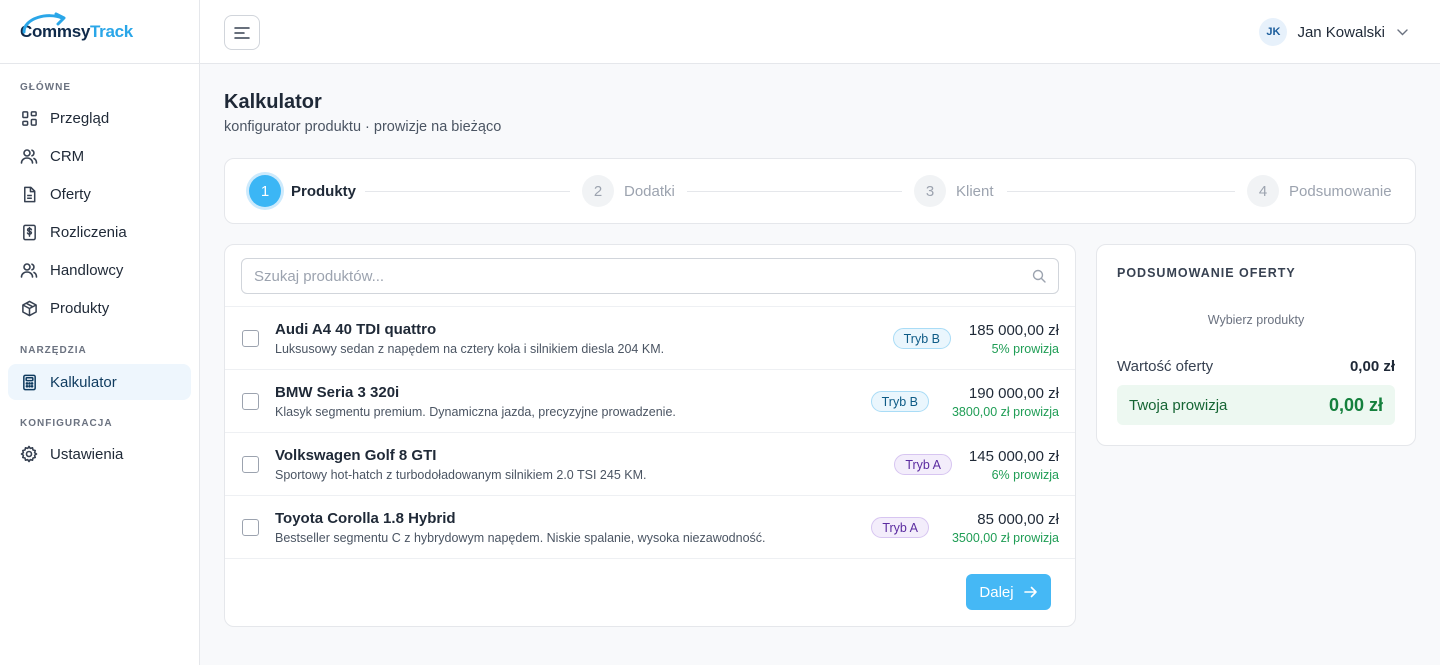 The image size is (1440, 665). What do you see at coordinates (87, 454) in the screenshot?
I see `sidebar-item-label: Ustawienia` at bounding box center [87, 454].